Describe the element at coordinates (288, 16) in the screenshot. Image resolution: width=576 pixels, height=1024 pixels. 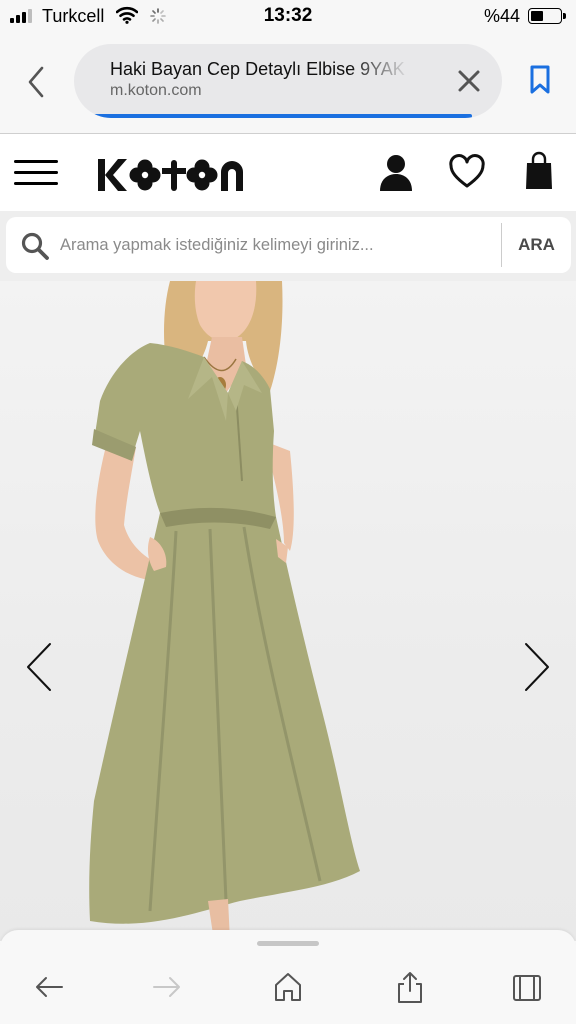
I see `status-bar: Turkcell 13:32 %44` at that location.